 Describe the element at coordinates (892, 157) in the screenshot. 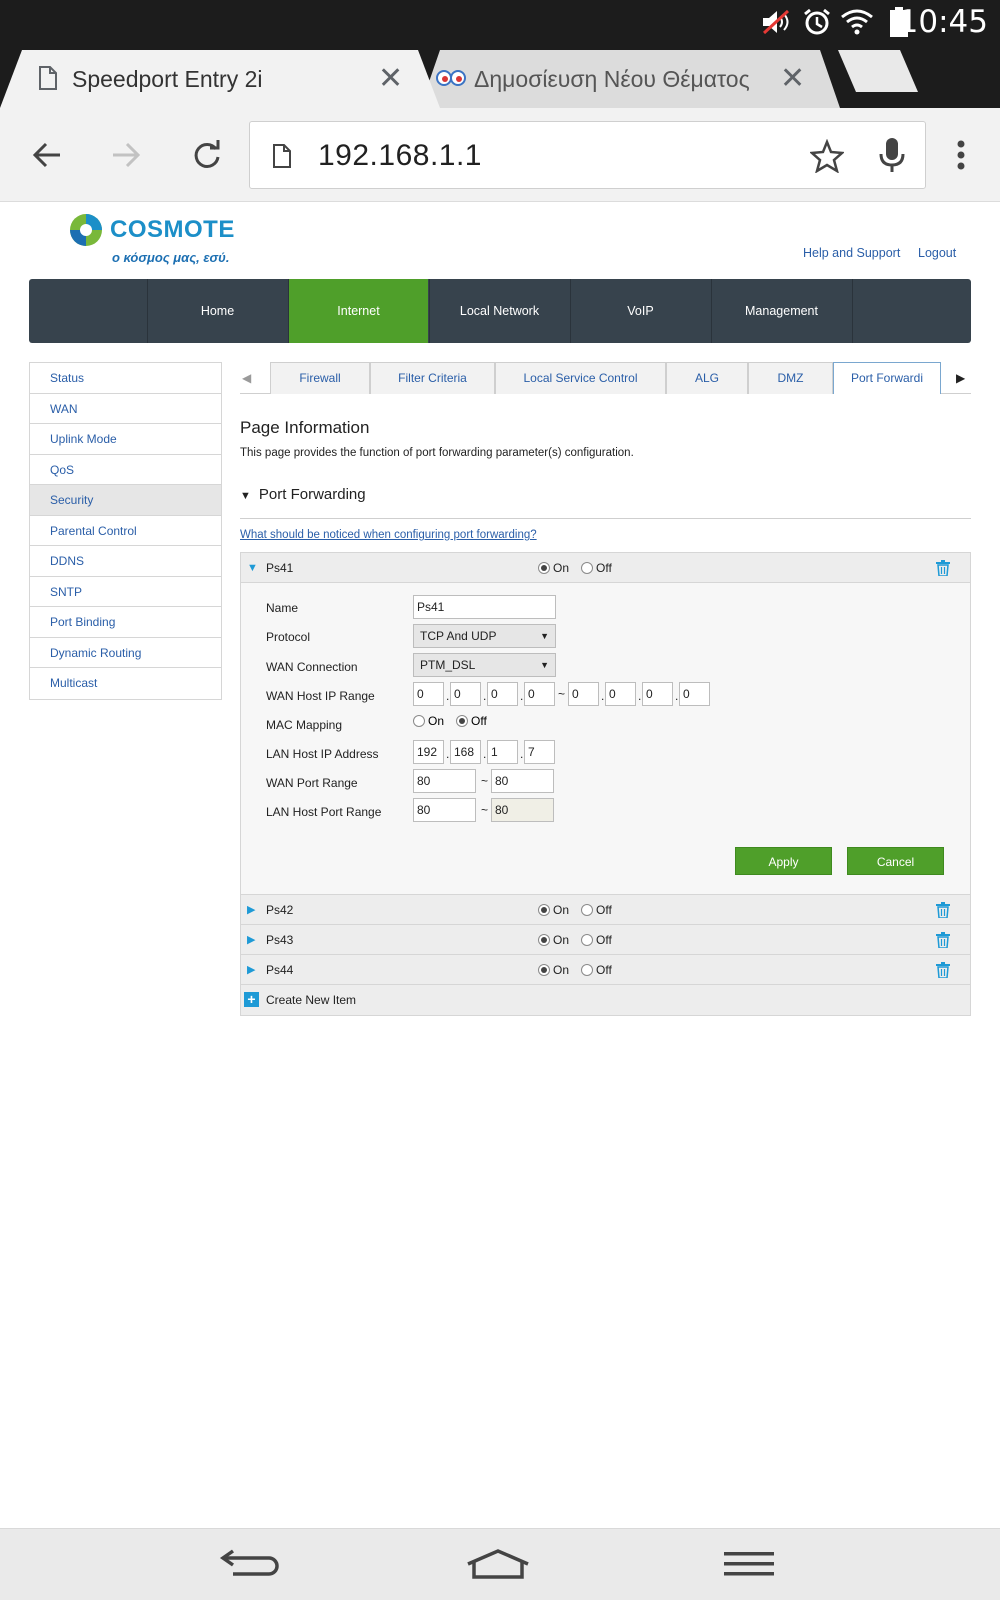

I see `mic-icon` at that location.